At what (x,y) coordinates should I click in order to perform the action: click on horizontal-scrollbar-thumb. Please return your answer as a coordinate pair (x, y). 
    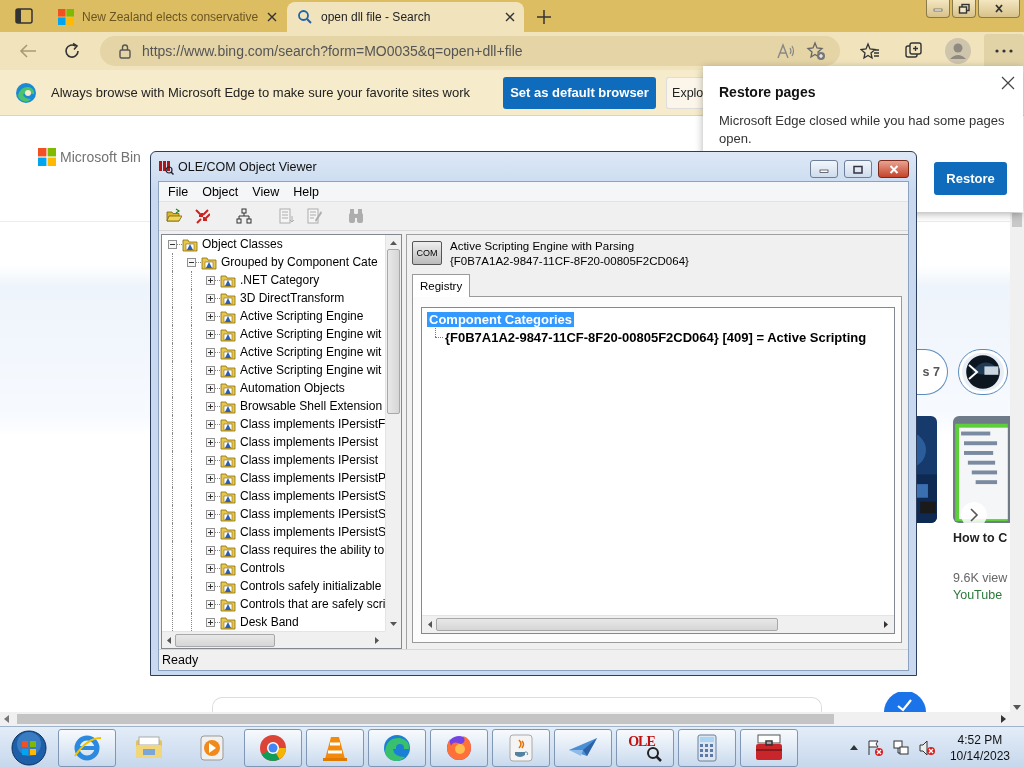
    Looking at the image, I should click on (425, 719).